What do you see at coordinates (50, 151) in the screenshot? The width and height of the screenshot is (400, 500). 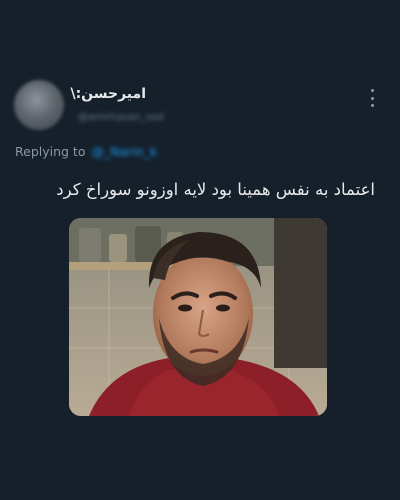 I see `replying-to-label: Replying to` at bounding box center [50, 151].